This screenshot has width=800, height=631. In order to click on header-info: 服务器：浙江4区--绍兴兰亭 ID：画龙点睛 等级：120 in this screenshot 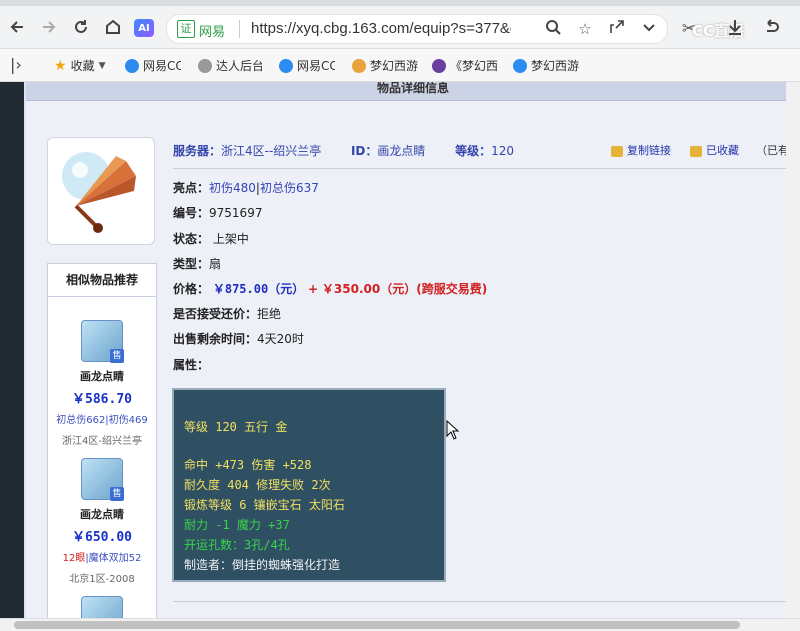, I will do `click(343, 150)`.